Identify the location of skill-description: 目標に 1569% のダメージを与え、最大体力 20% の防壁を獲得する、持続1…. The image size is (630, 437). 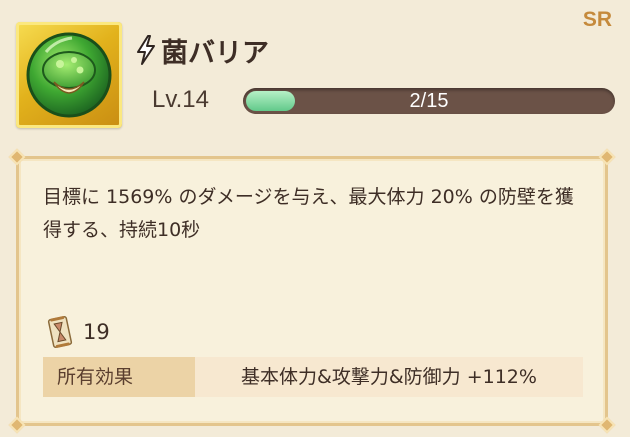
(308, 213).